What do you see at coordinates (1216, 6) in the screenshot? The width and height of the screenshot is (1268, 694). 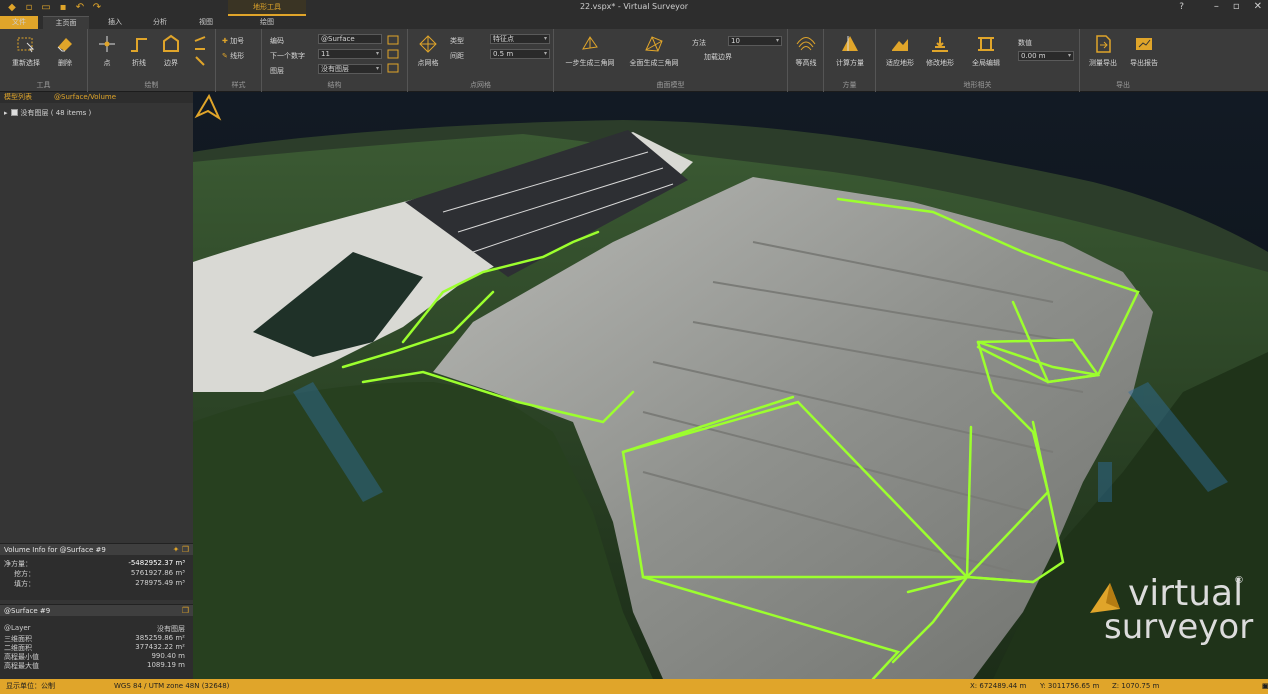 I see `minimize-icon: –` at bounding box center [1216, 6].